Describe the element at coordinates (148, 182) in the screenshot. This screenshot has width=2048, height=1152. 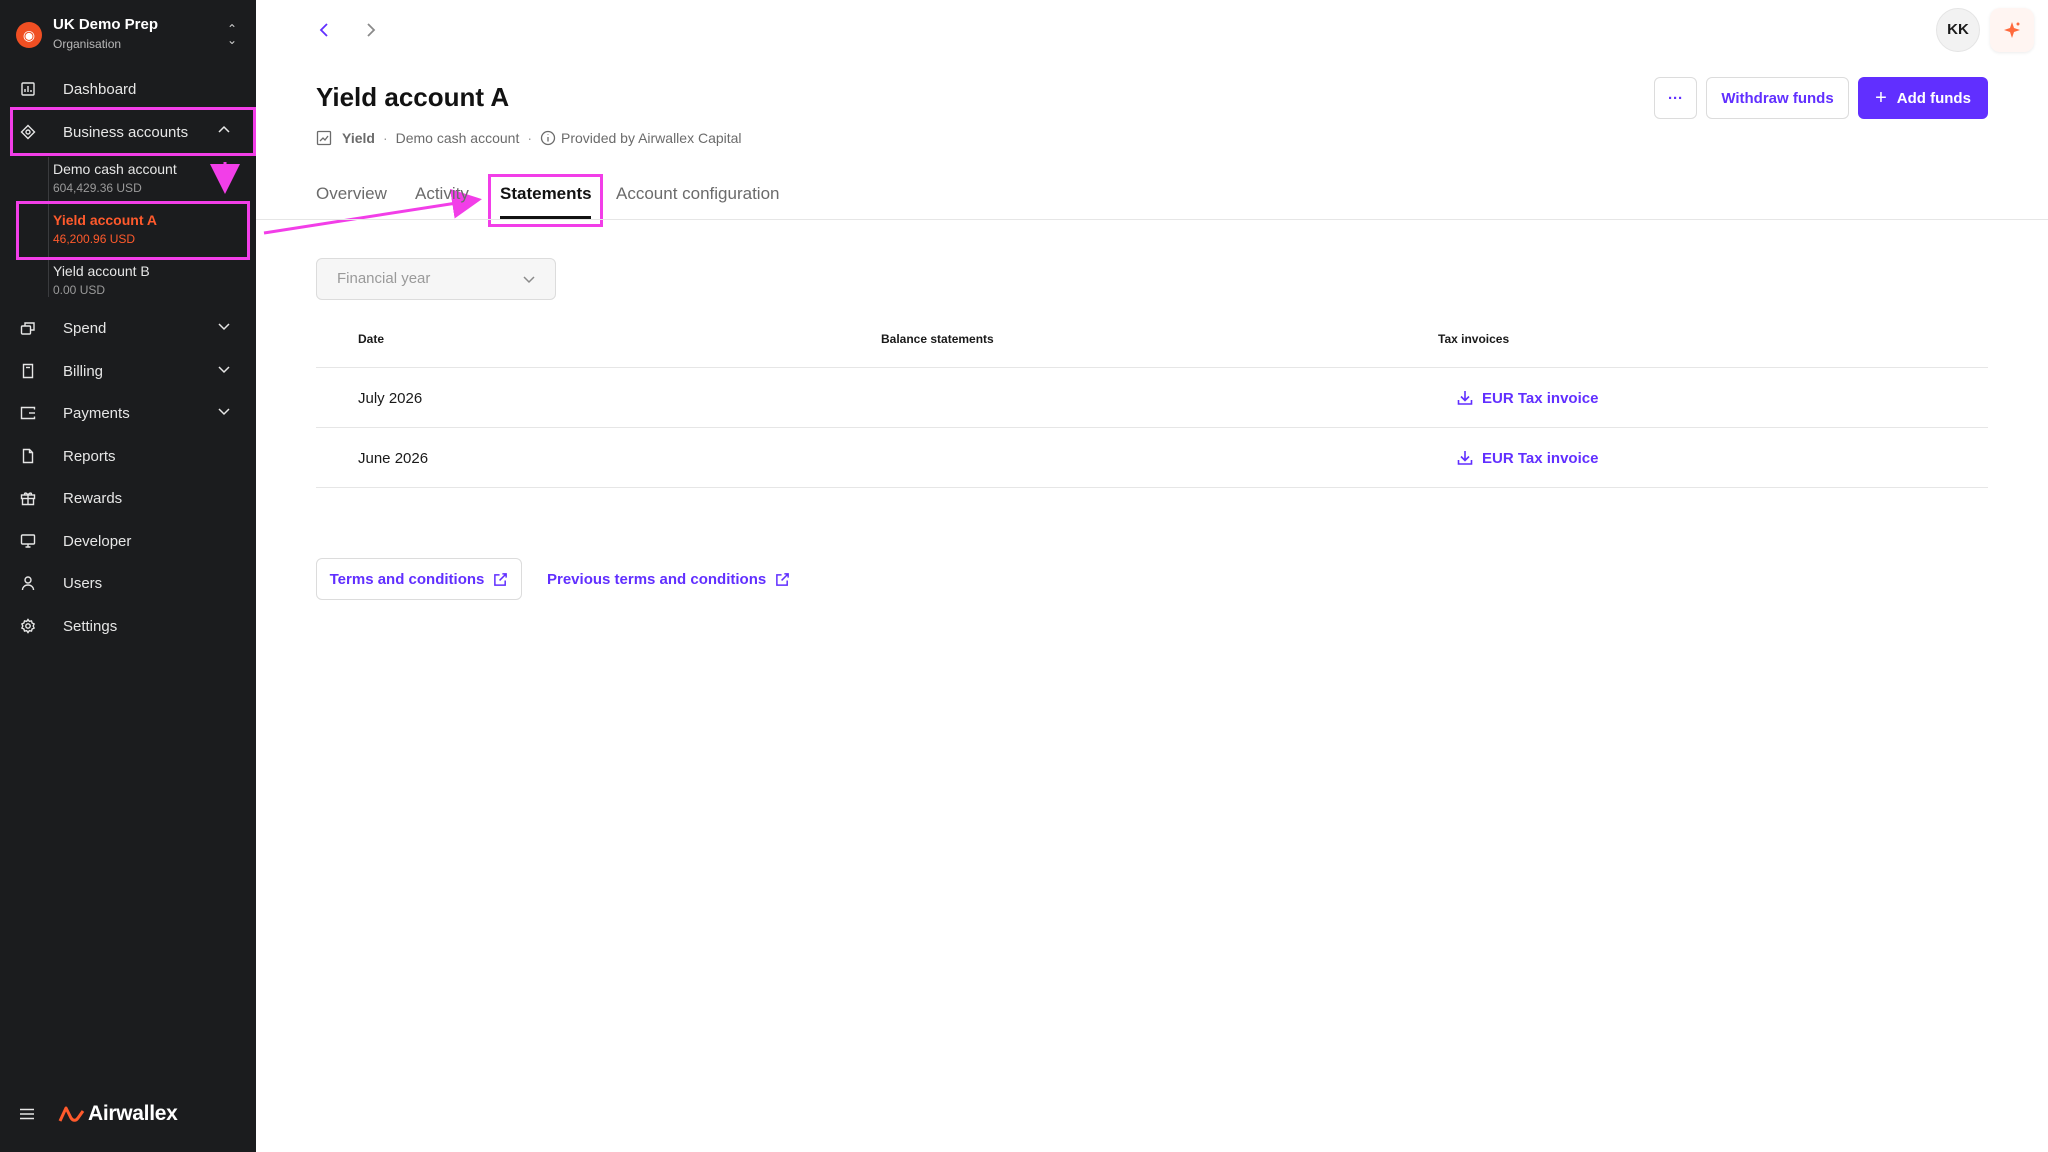
I see `sidebar-subitem-demo-cash-account: Demo cash account 604,429.36 USD` at that location.